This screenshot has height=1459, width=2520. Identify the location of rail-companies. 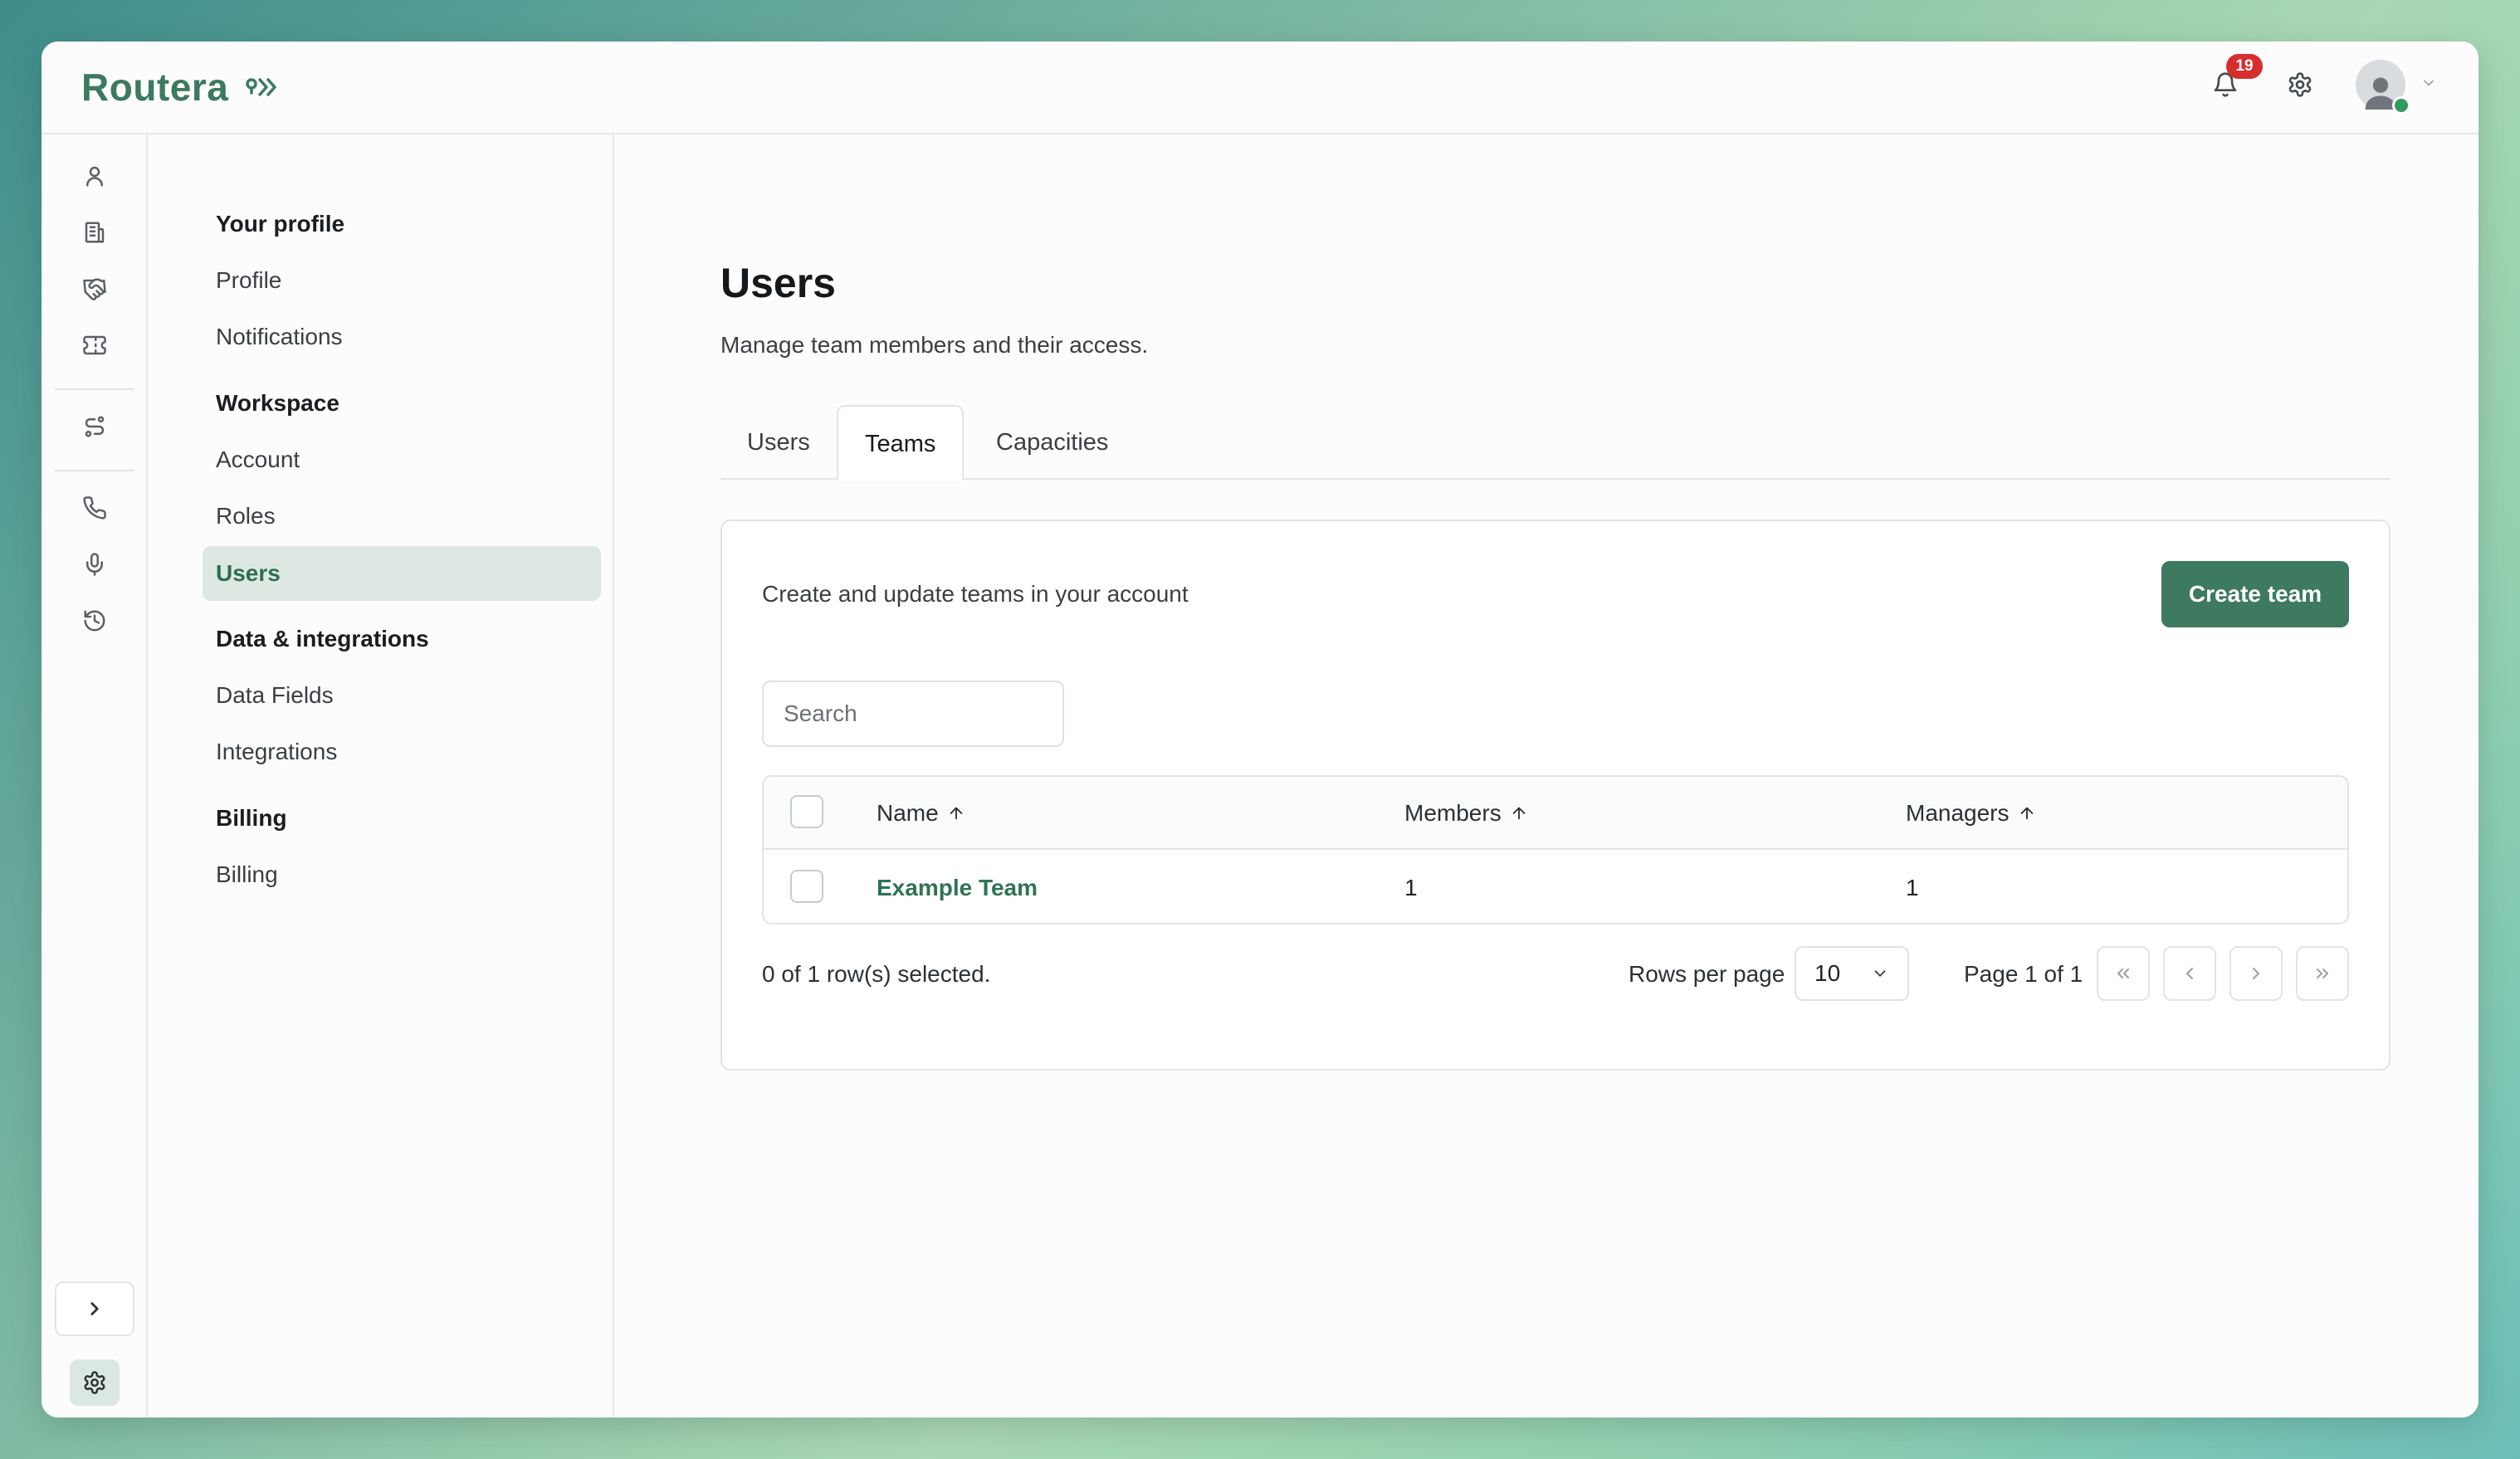
(95, 232).